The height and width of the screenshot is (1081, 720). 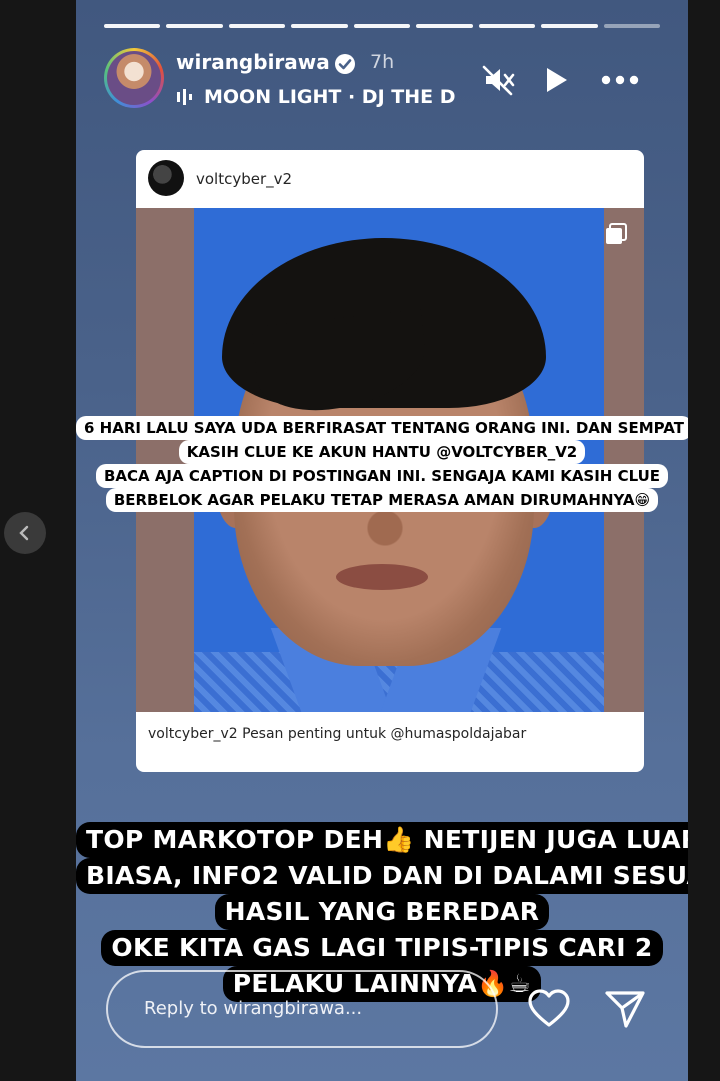 I want to click on post-author-username: voltcyber_v2, so click(x=244, y=179).